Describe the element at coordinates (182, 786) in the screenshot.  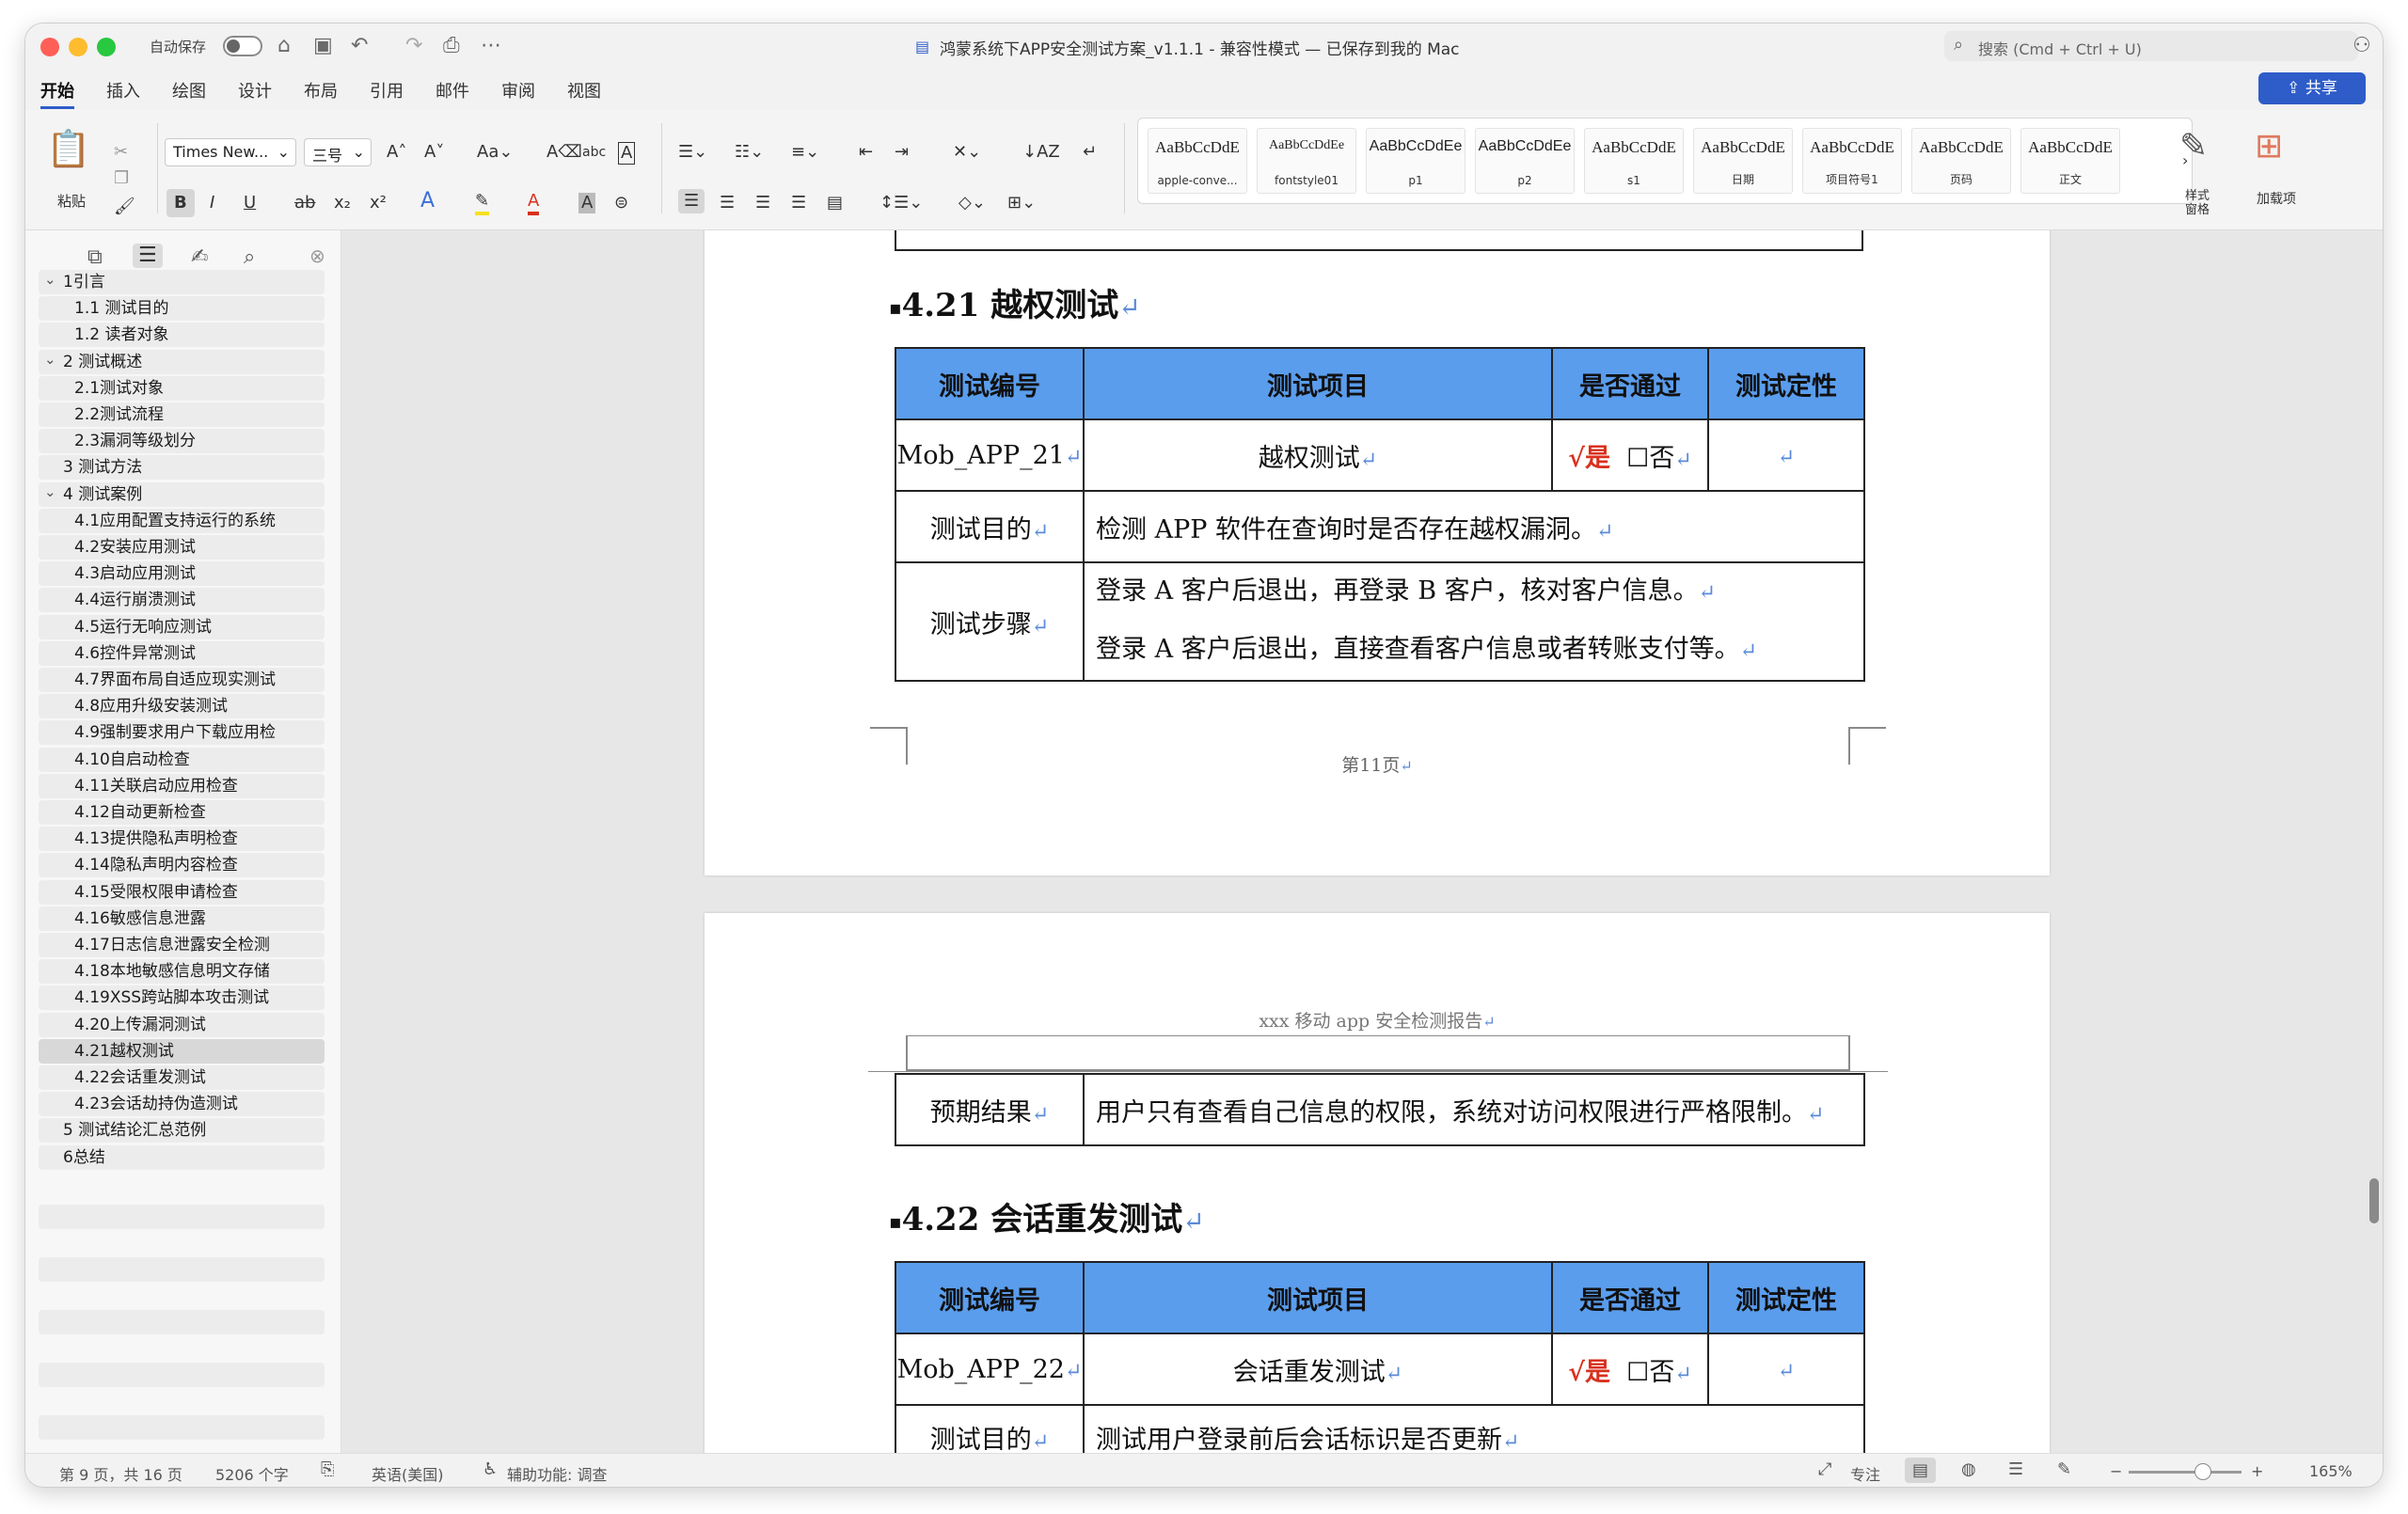
I see `nav-item: 4.11关联启动应用检查` at that location.